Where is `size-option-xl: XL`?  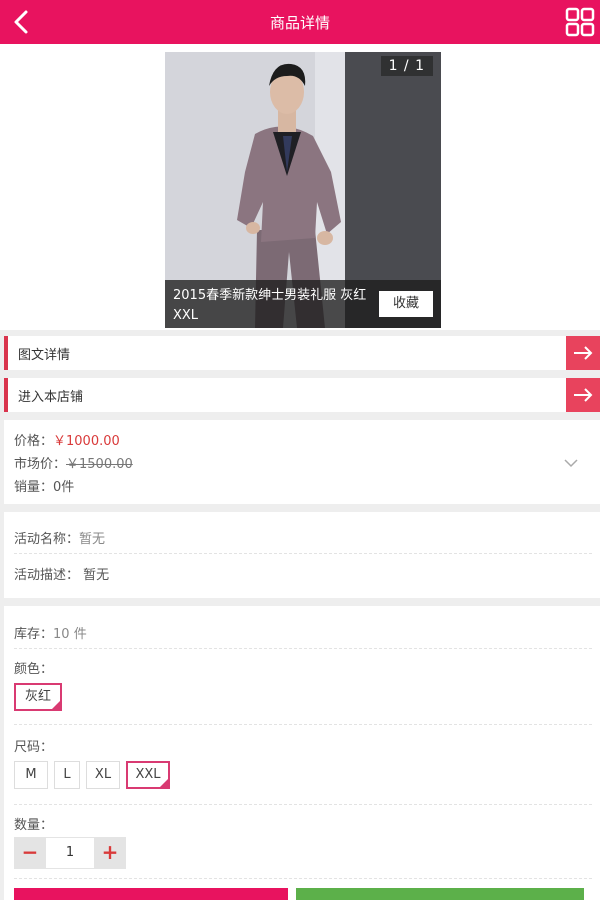
size-option-xl: XL is located at coordinates (103, 775).